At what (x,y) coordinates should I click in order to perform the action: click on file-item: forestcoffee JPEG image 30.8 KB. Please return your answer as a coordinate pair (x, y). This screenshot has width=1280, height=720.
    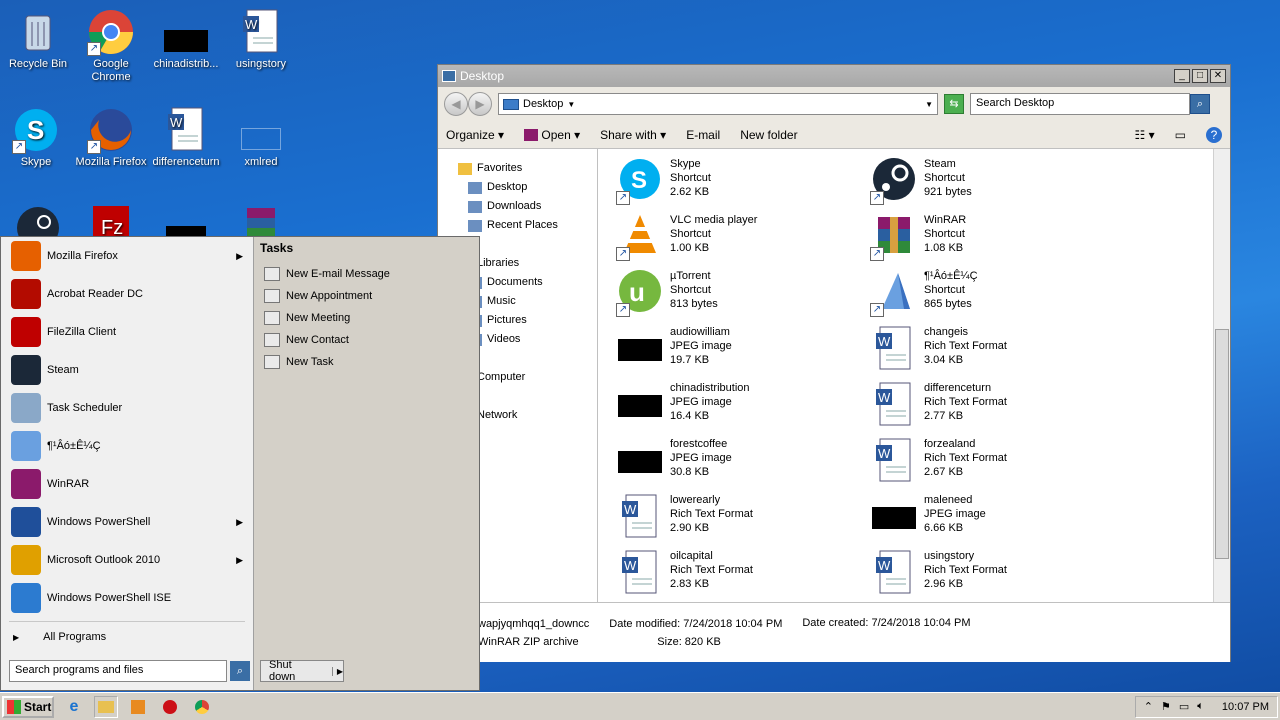
    Looking at the image, I should click on (736, 462).